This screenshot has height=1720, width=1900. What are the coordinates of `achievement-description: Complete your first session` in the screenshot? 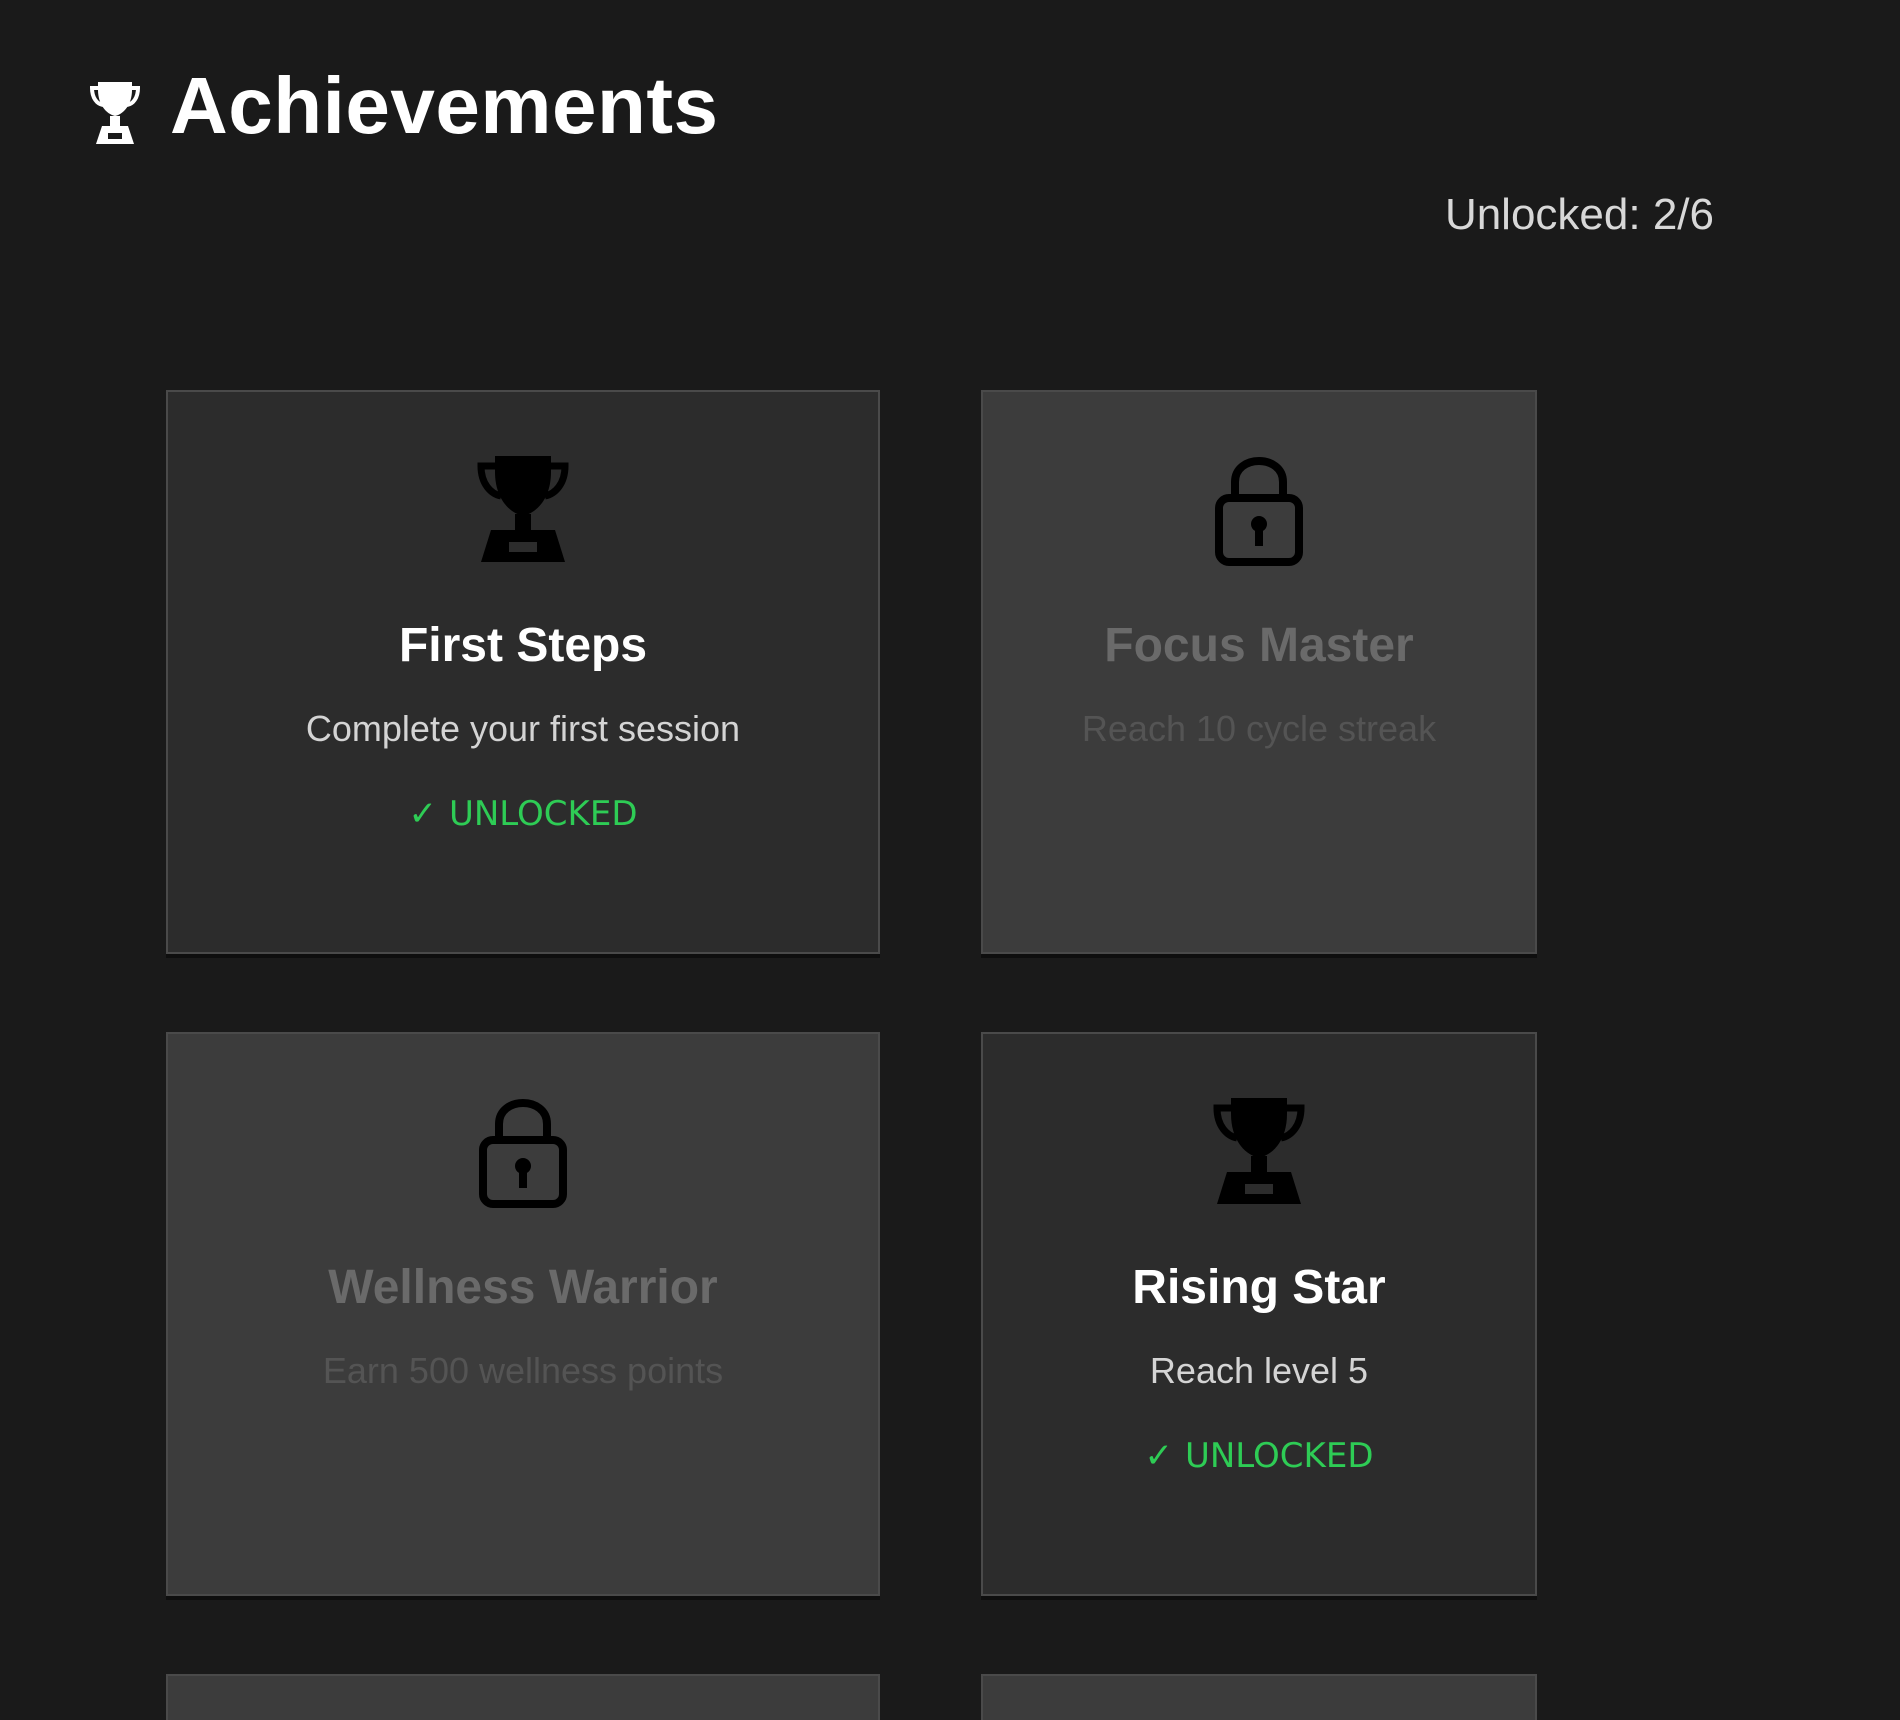 It's located at (523, 728).